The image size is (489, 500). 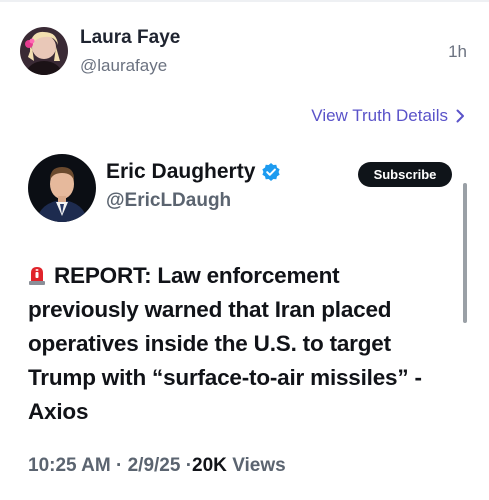 What do you see at coordinates (259, 465) in the screenshot?
I see `embed-views-label: Views` at bounding box center [259, 465].